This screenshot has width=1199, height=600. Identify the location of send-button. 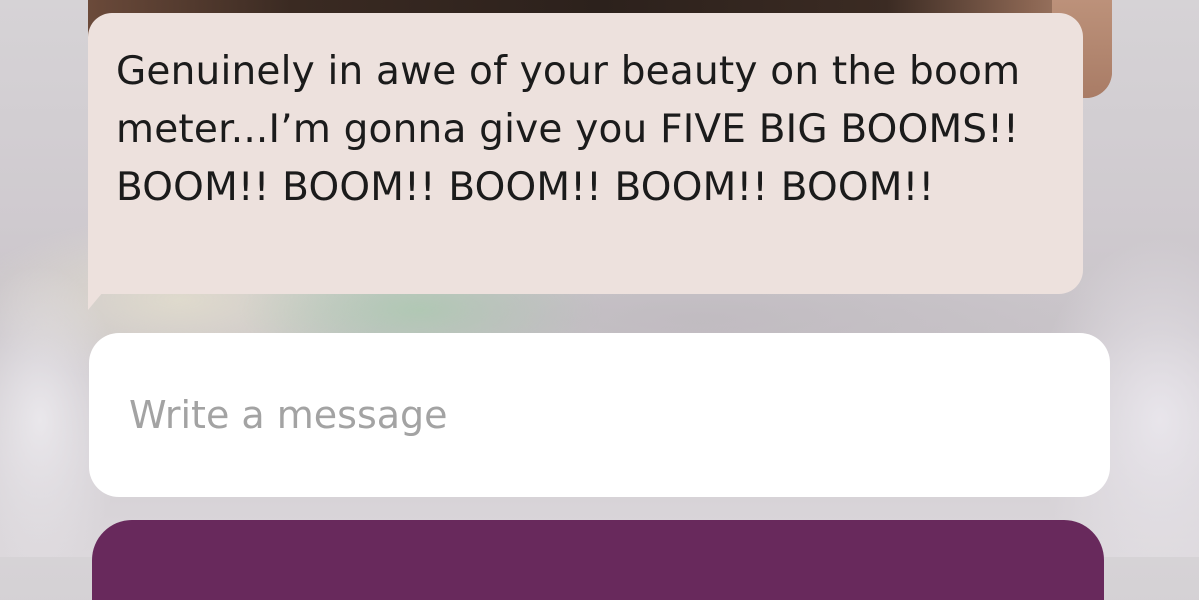
(598, 560).